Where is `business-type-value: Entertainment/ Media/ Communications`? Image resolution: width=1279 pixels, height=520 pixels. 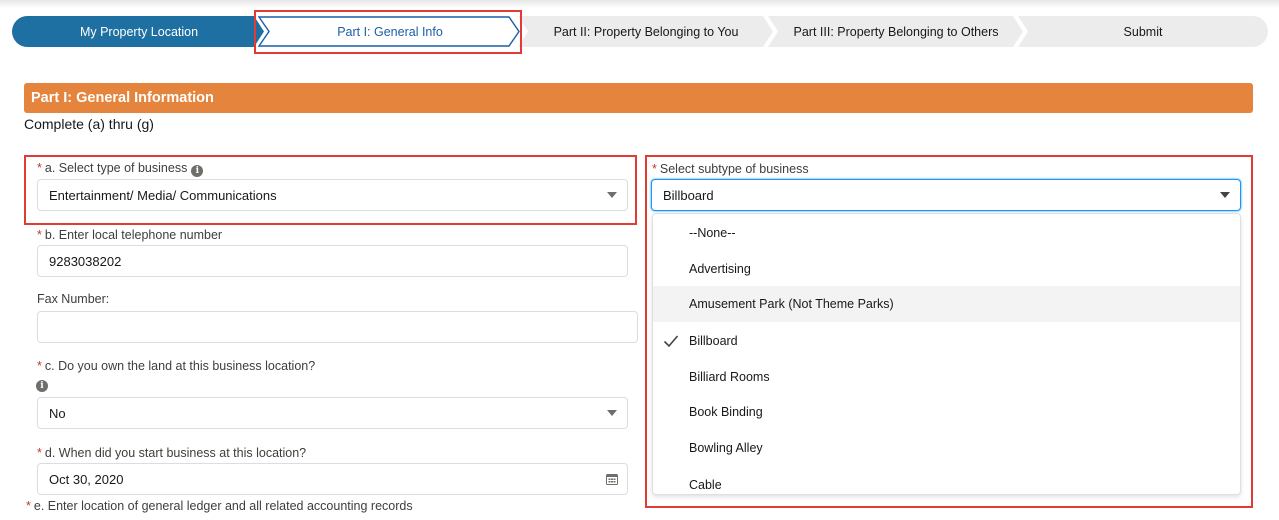
business-type-value: Entertainment/ Media/ Communications is located at coordinates (163, 195).